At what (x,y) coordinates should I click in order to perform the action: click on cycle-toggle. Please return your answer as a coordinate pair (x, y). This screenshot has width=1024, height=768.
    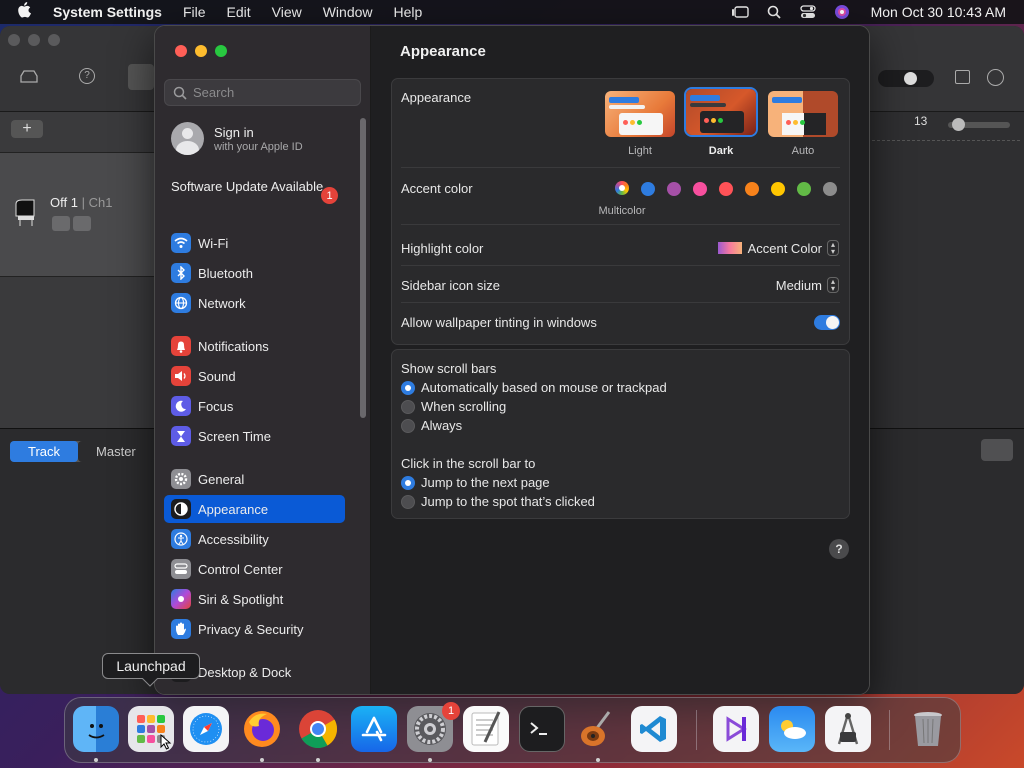
    Looking at the image, I should click on (906, 78).